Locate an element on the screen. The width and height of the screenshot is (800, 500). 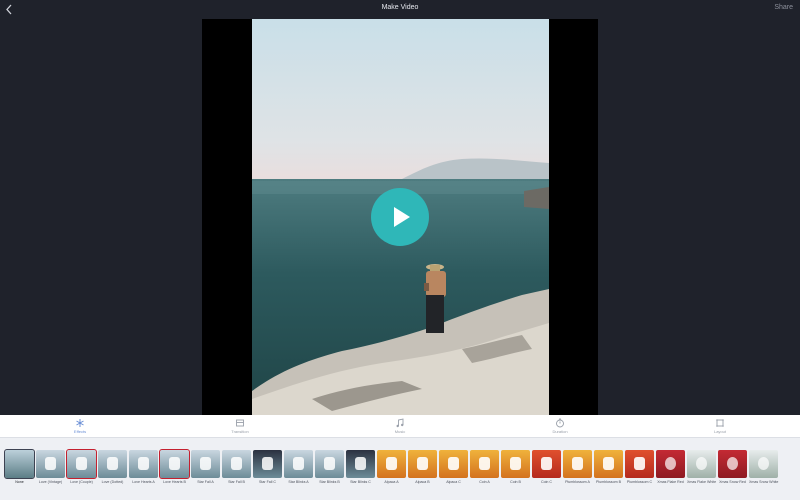
effect-label: Star Fall C is located at coordinates (267, 482).